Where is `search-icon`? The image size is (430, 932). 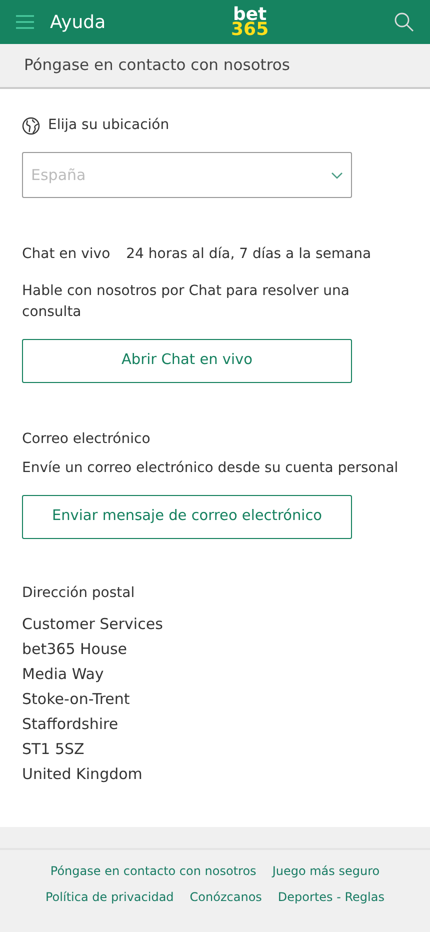
search-icon is located at coordinates (404, 22).